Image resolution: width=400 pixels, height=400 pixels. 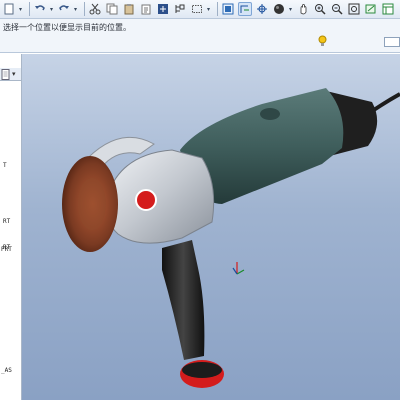 What do you see at coordinates (11, 227) in the screenshot?
I see `model-tree-panel: ▾ T RT RT PRT _AS` at bounding box center [11, 227].